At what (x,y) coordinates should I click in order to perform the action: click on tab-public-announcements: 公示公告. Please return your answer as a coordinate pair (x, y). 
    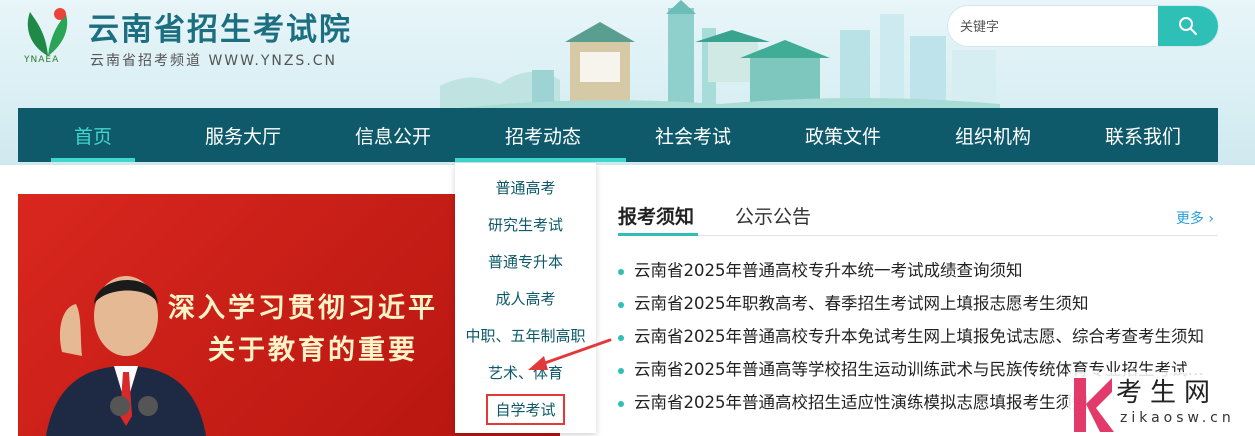
    Looking at the image, I should click on (773, 215).